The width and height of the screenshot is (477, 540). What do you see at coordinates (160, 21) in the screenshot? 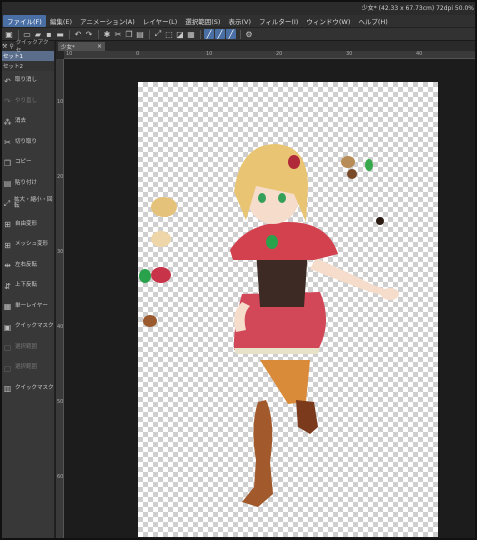
I see `menu-item: レイヤー(L)` at bounding box center [160, 21].